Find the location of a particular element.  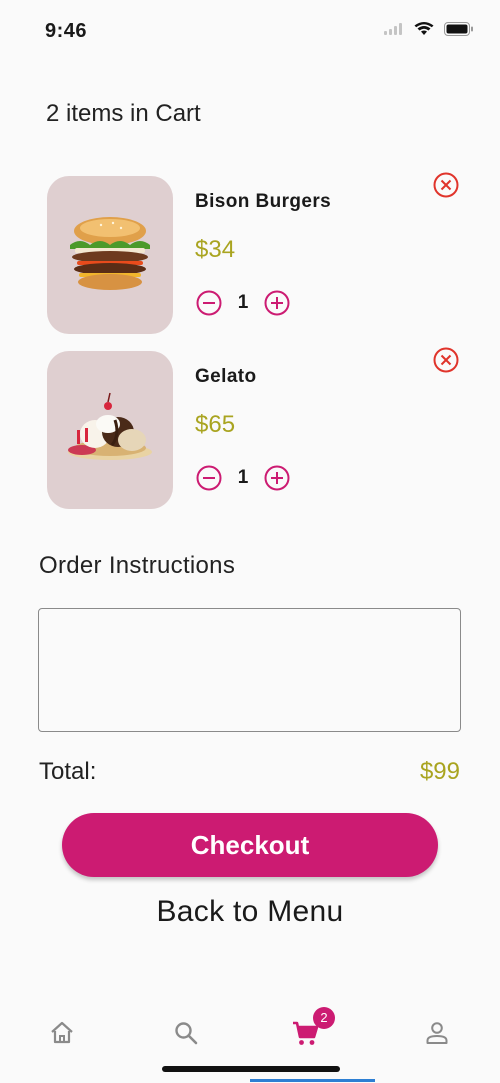

nav-home is located at coordinates (62, 1033).